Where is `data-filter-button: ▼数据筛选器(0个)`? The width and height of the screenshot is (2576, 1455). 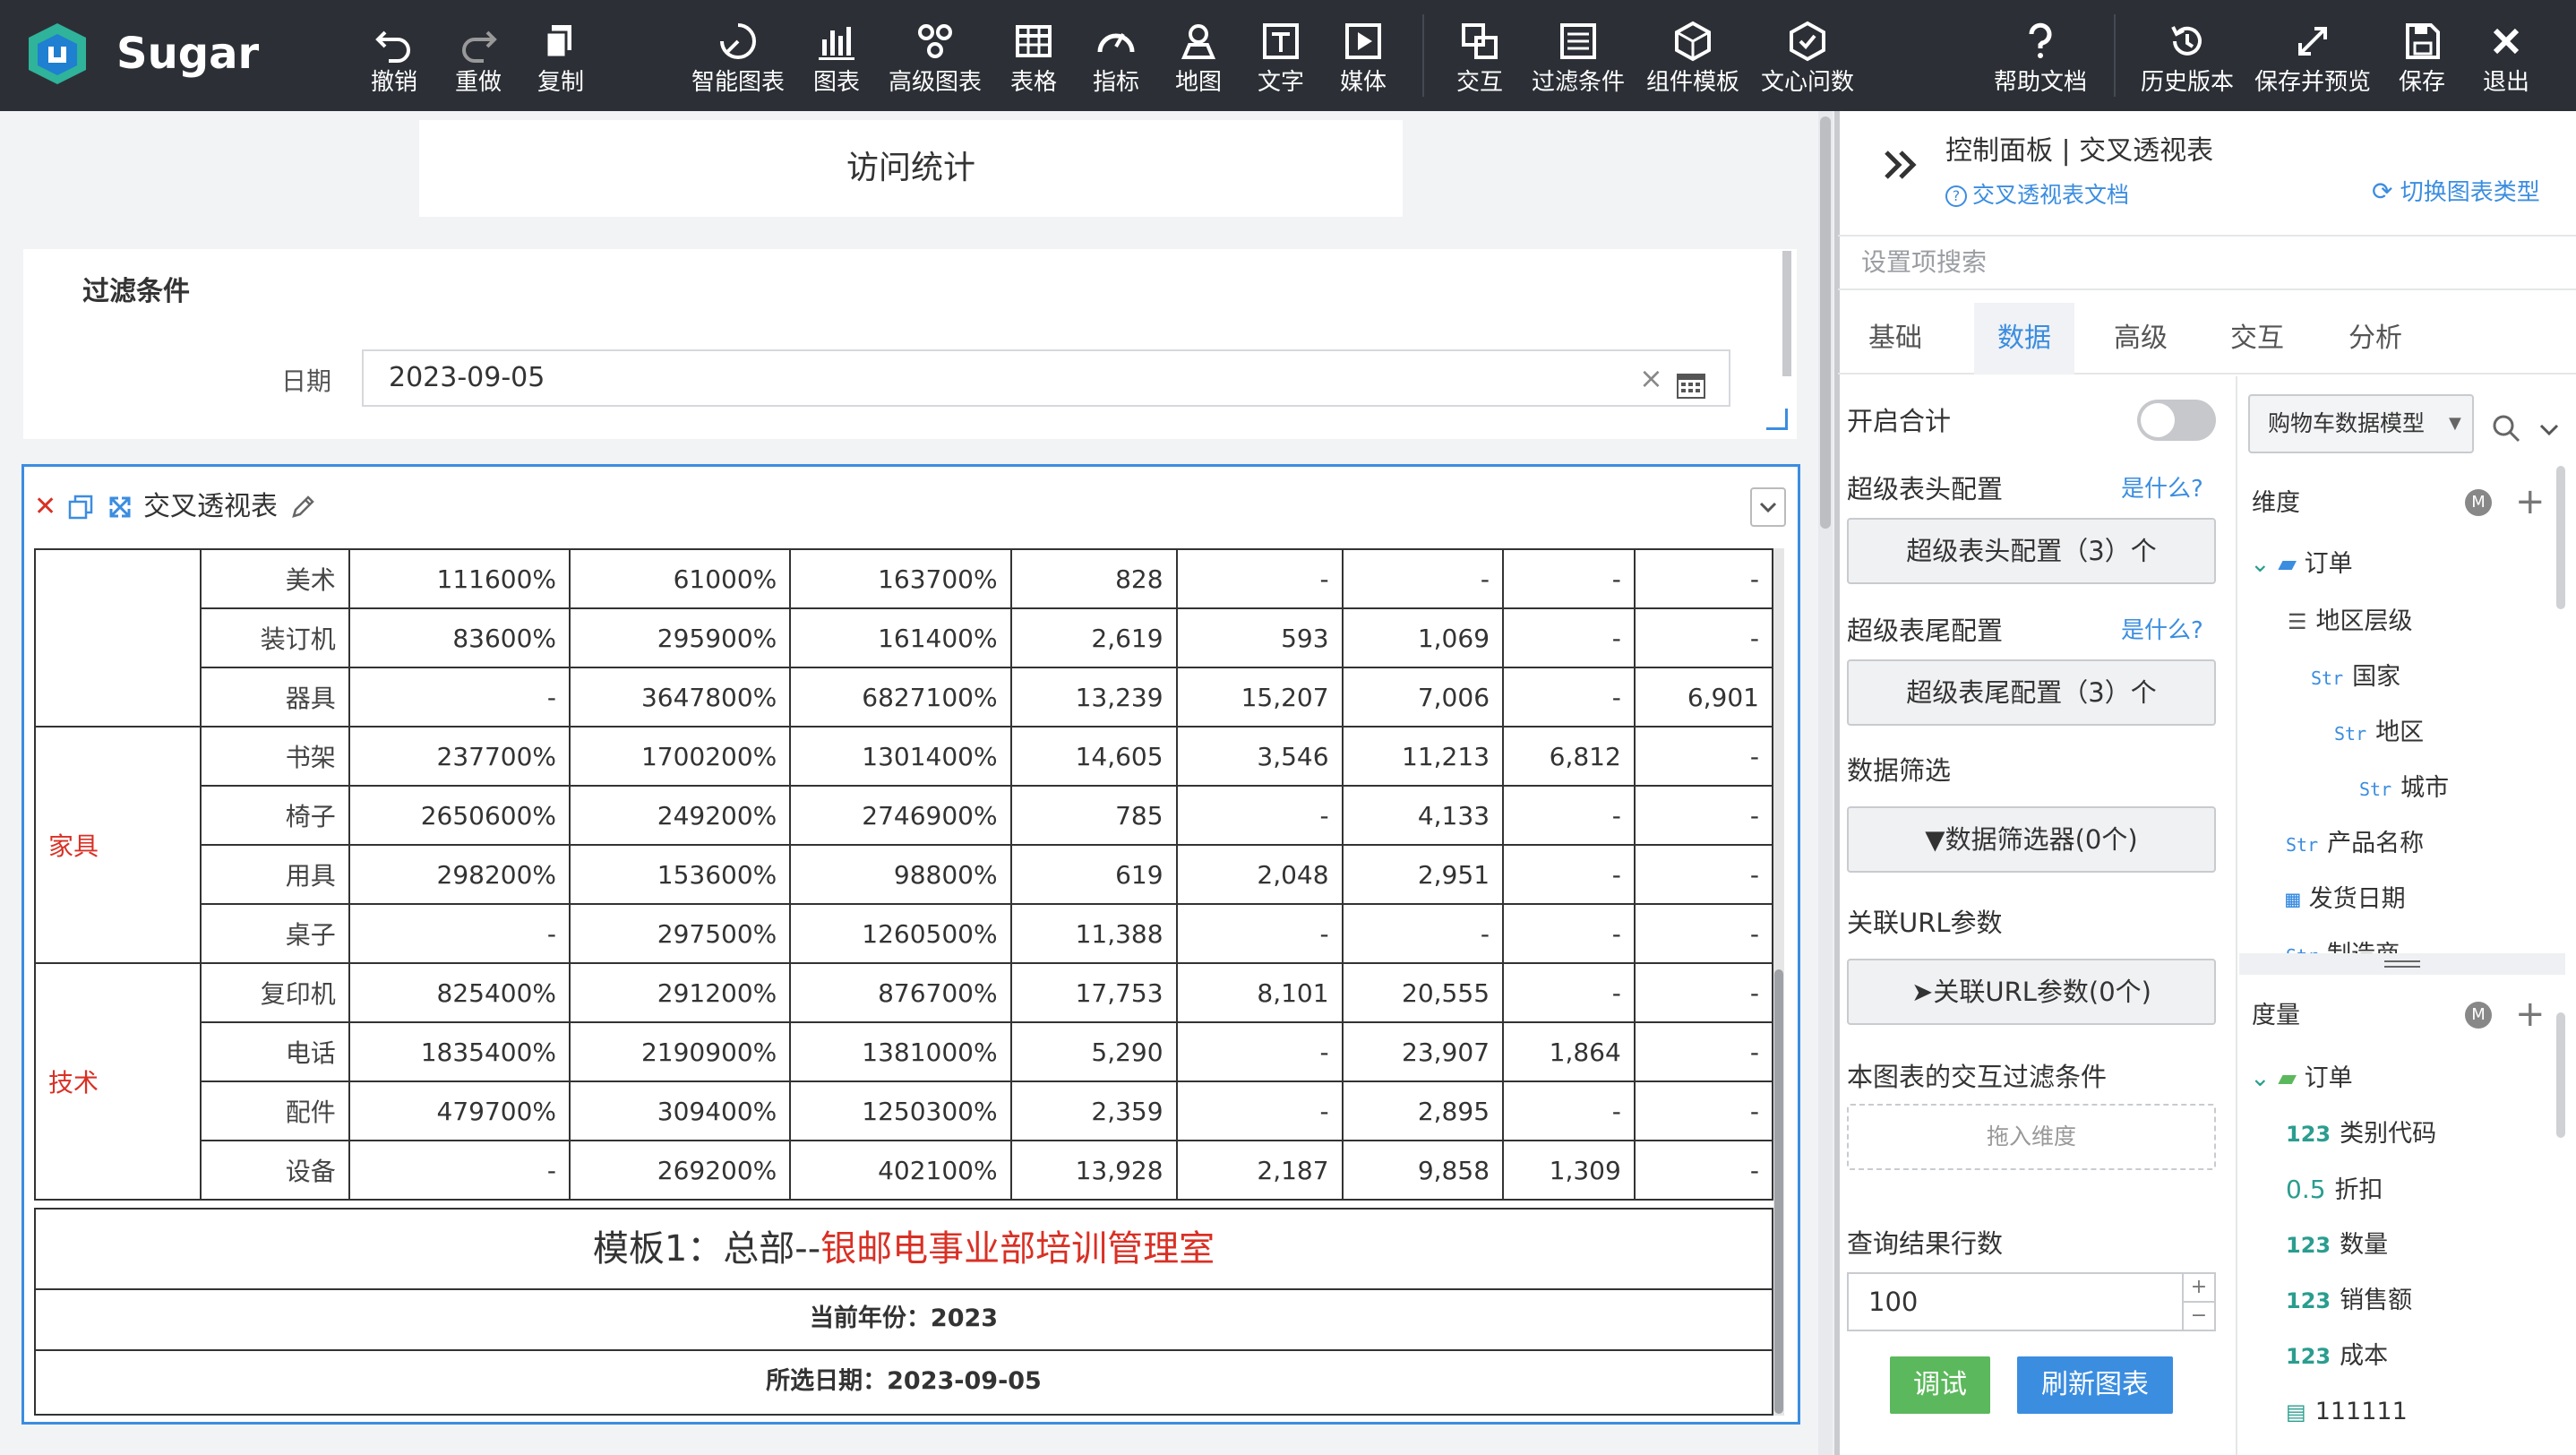 data-filter-button: ▼数据筛选器(0个) is located at coordinates (2031, 839).